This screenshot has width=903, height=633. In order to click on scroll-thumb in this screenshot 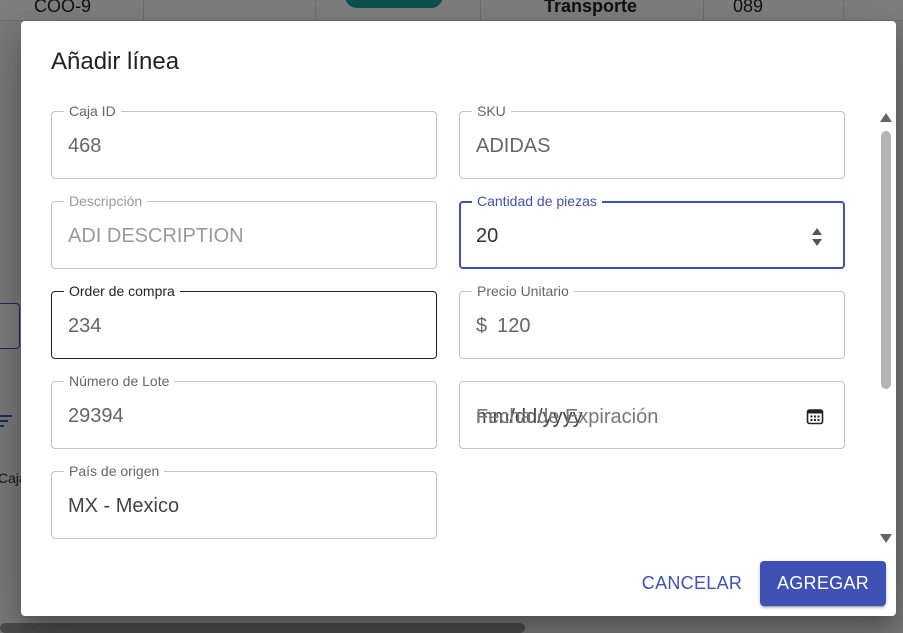, I will do `click(886, 260)`.